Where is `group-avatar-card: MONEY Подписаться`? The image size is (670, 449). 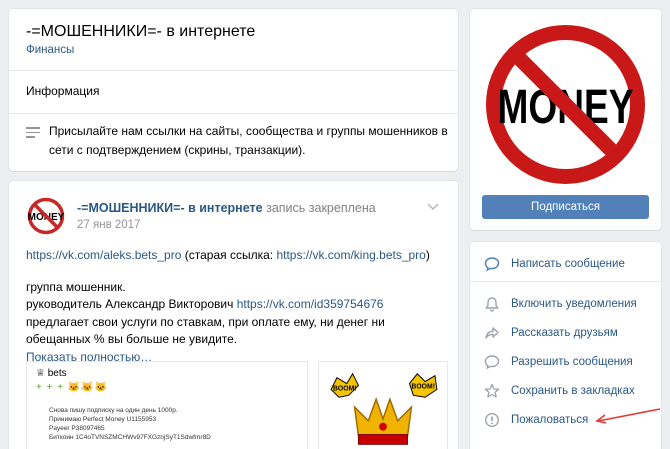
group-avatar-card: MONEY Подписаться is located at coordinates (565, 119).